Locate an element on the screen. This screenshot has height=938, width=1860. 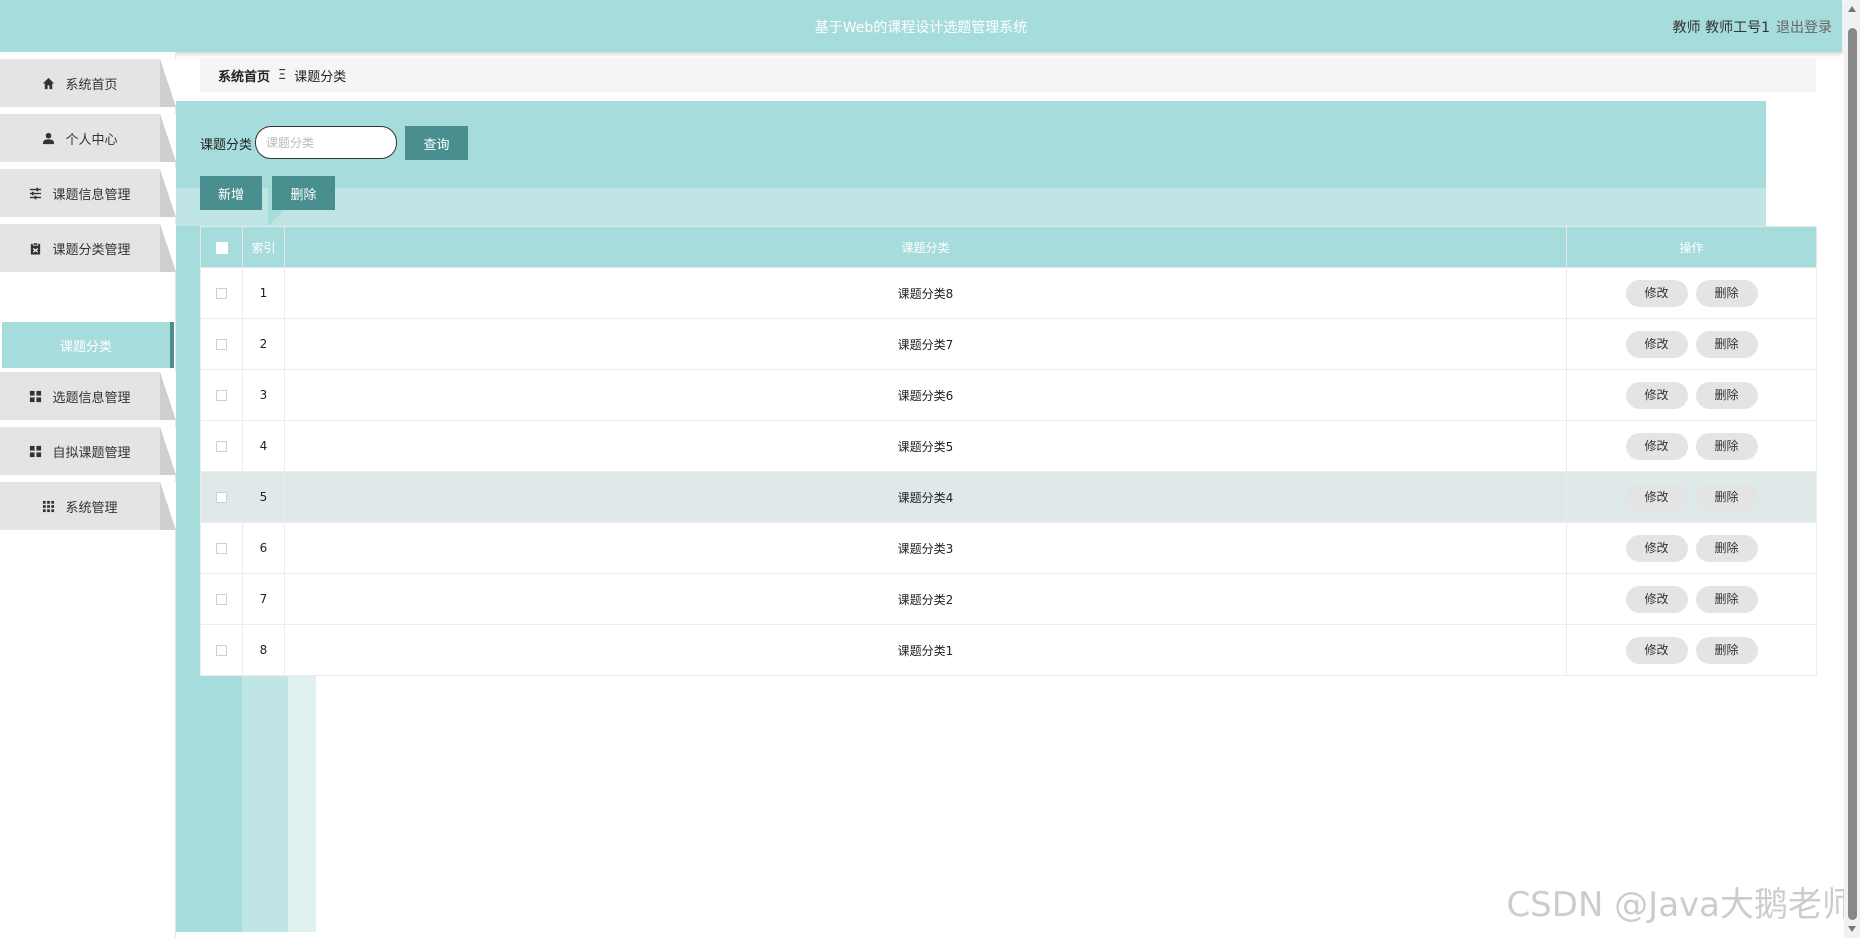
select-all-cell is located at coordinates (221, 247).